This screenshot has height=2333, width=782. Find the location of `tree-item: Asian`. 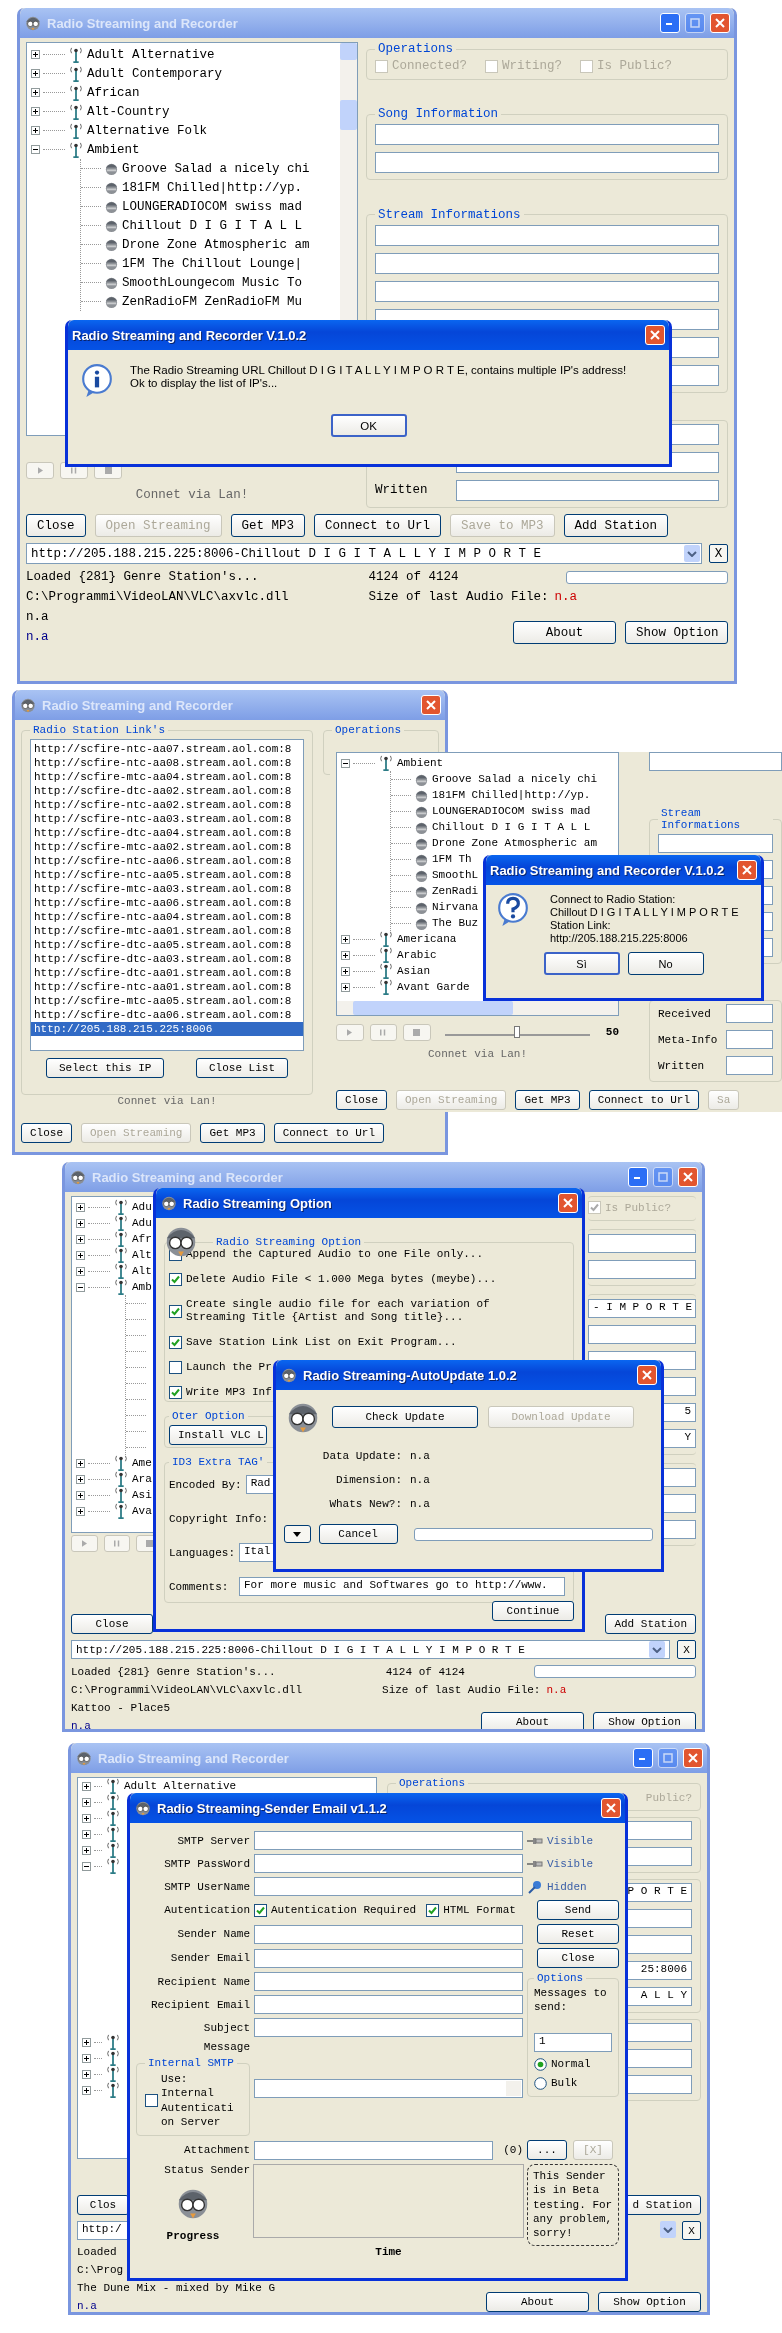

tree-item: Asian is located at coordinates (413, 971).